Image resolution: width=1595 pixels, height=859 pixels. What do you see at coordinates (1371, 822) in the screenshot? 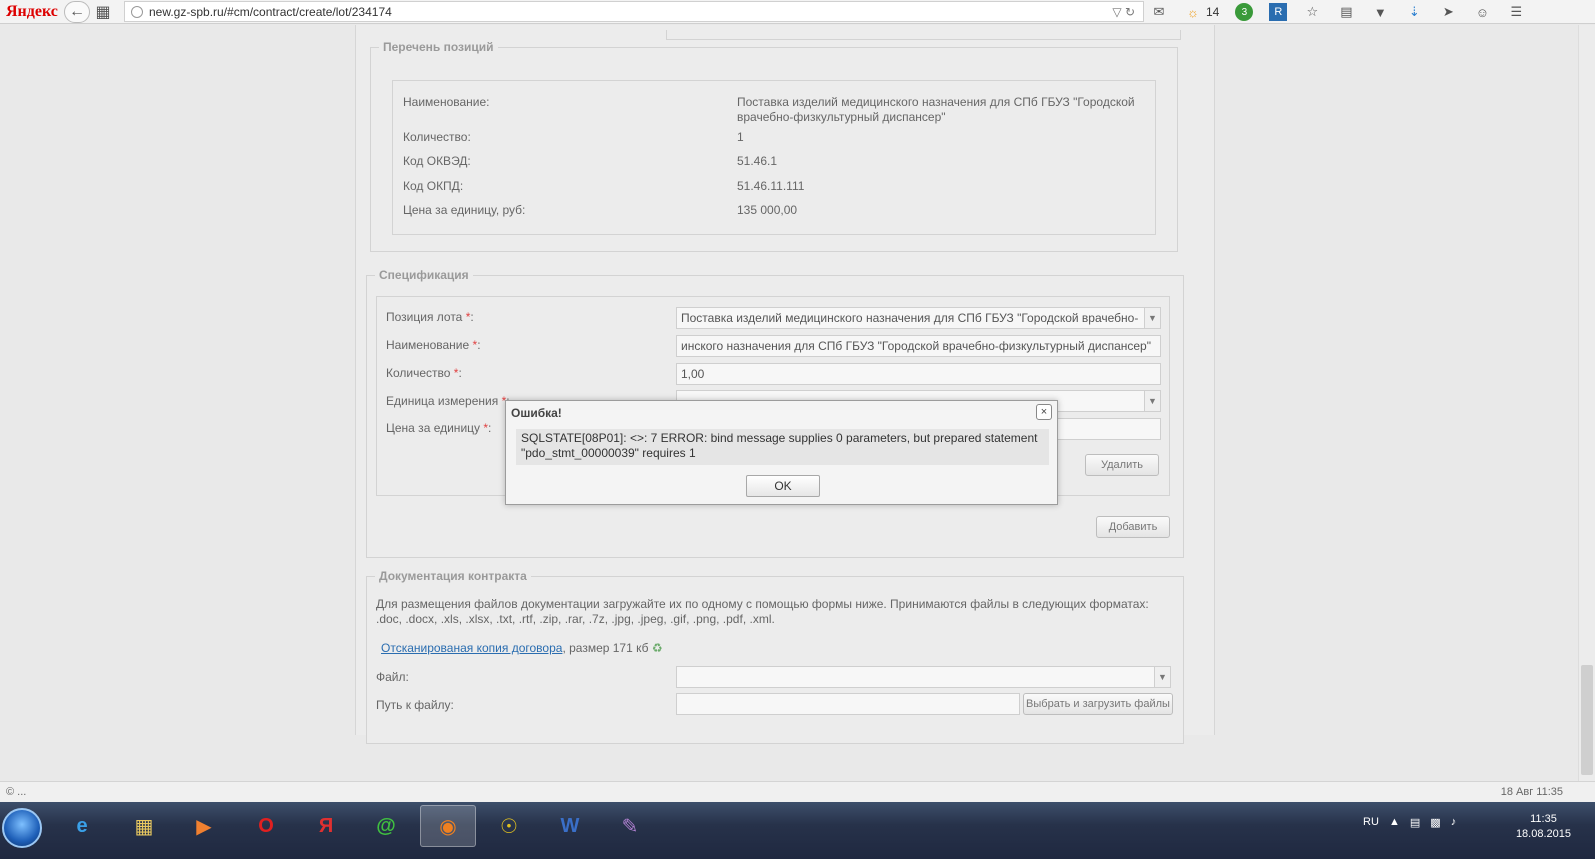
I see `language-indicator: RU` at bounding box center [1371, 822].